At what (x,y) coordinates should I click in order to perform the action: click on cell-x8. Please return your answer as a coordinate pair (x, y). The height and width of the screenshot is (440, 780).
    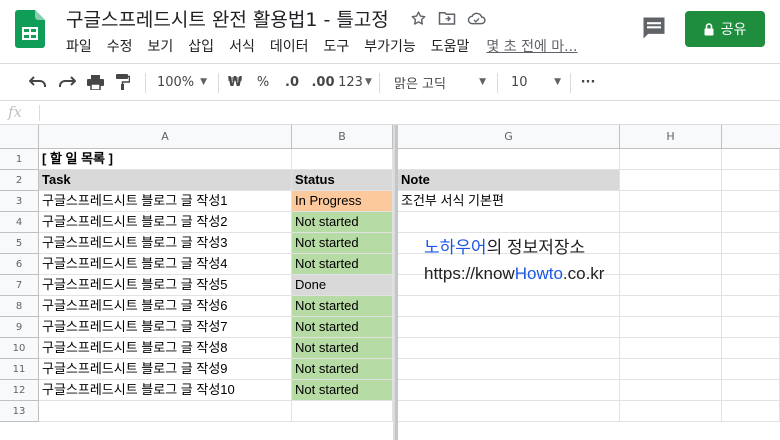
    Looking at the image, I should click on (751, 306).